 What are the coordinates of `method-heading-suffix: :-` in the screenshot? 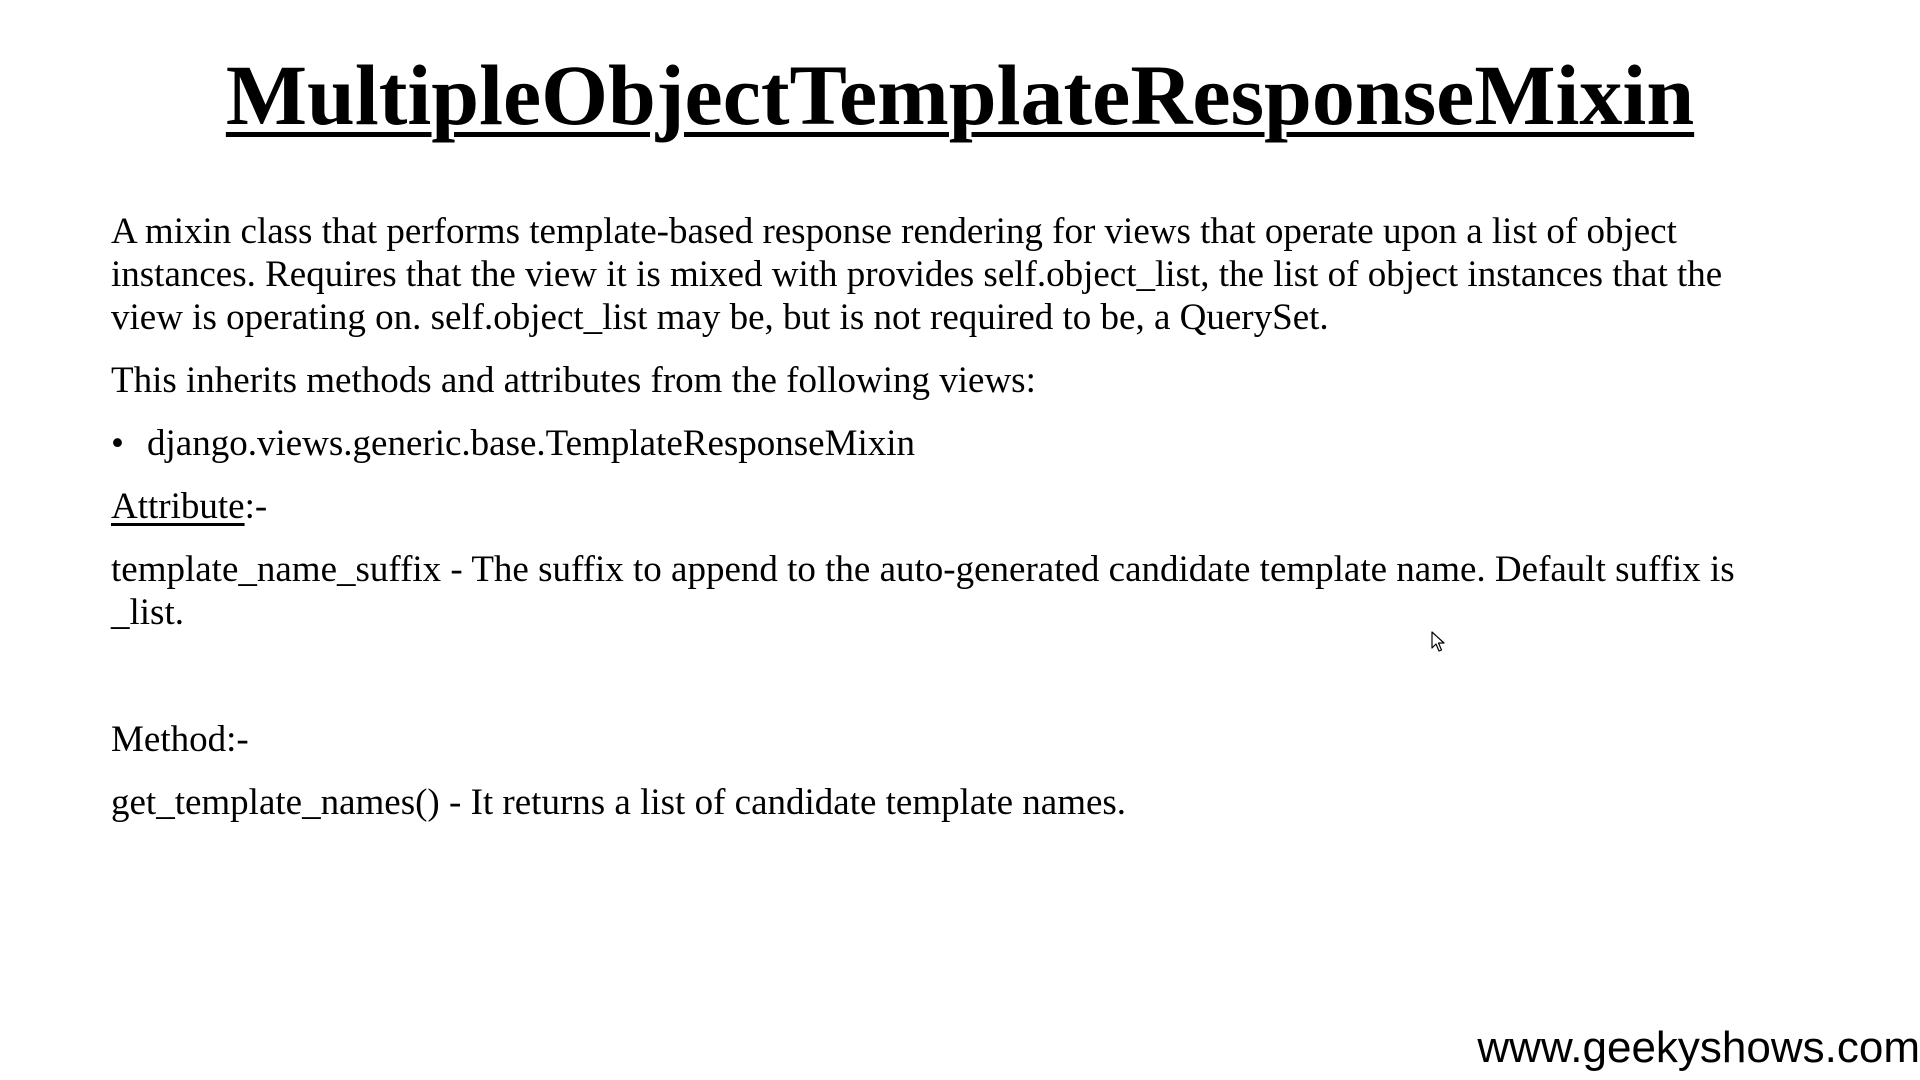 It's located at (237, 739).